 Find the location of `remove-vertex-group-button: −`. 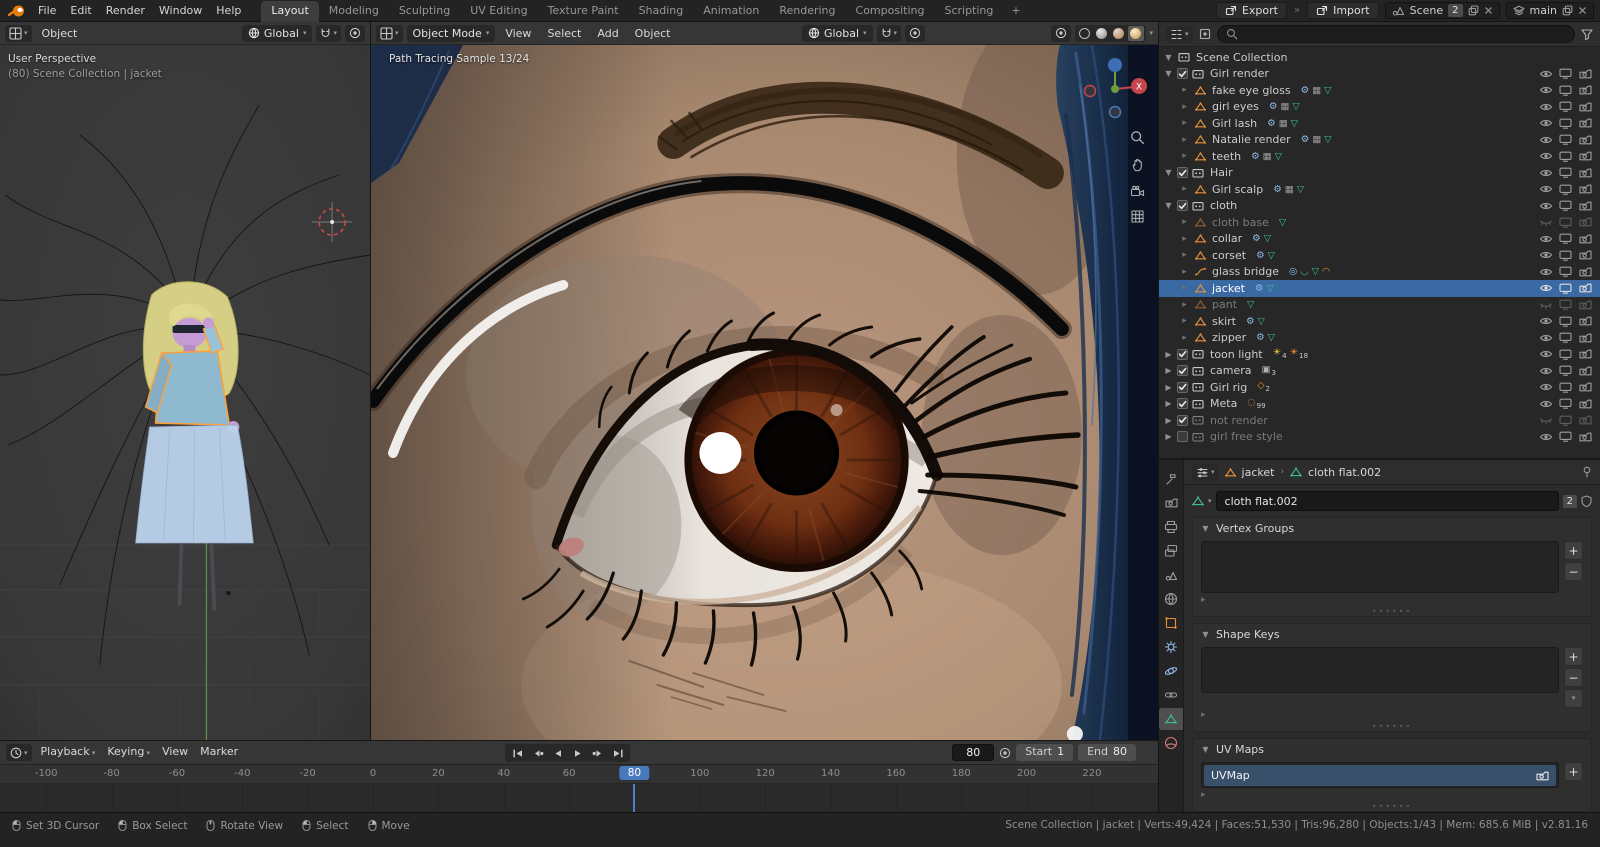

remove-vertex-group-button: − is located at coordinates (1573, 571).